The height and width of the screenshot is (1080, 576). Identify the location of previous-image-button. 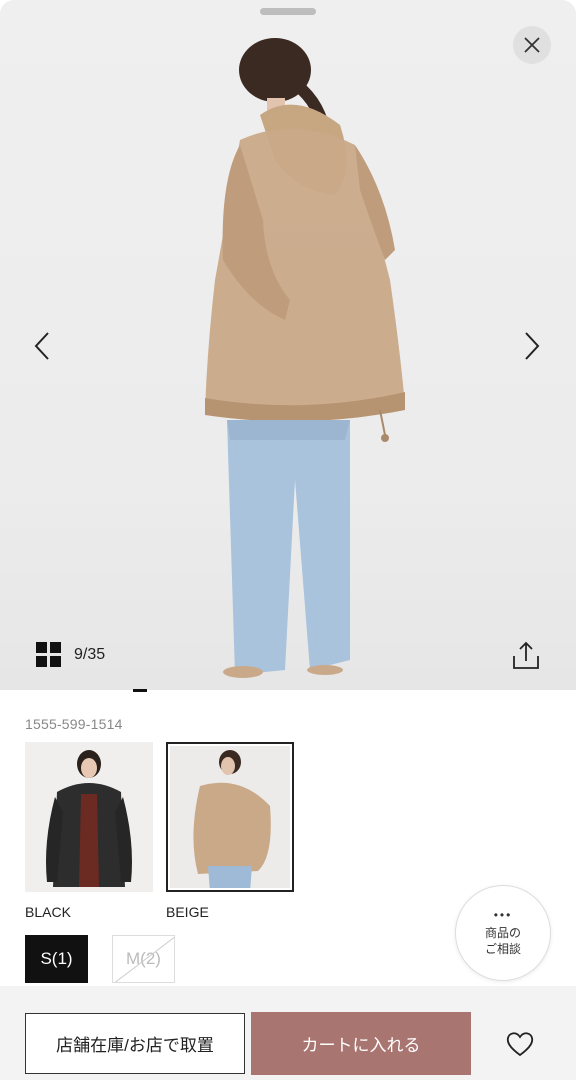
(42, 346).